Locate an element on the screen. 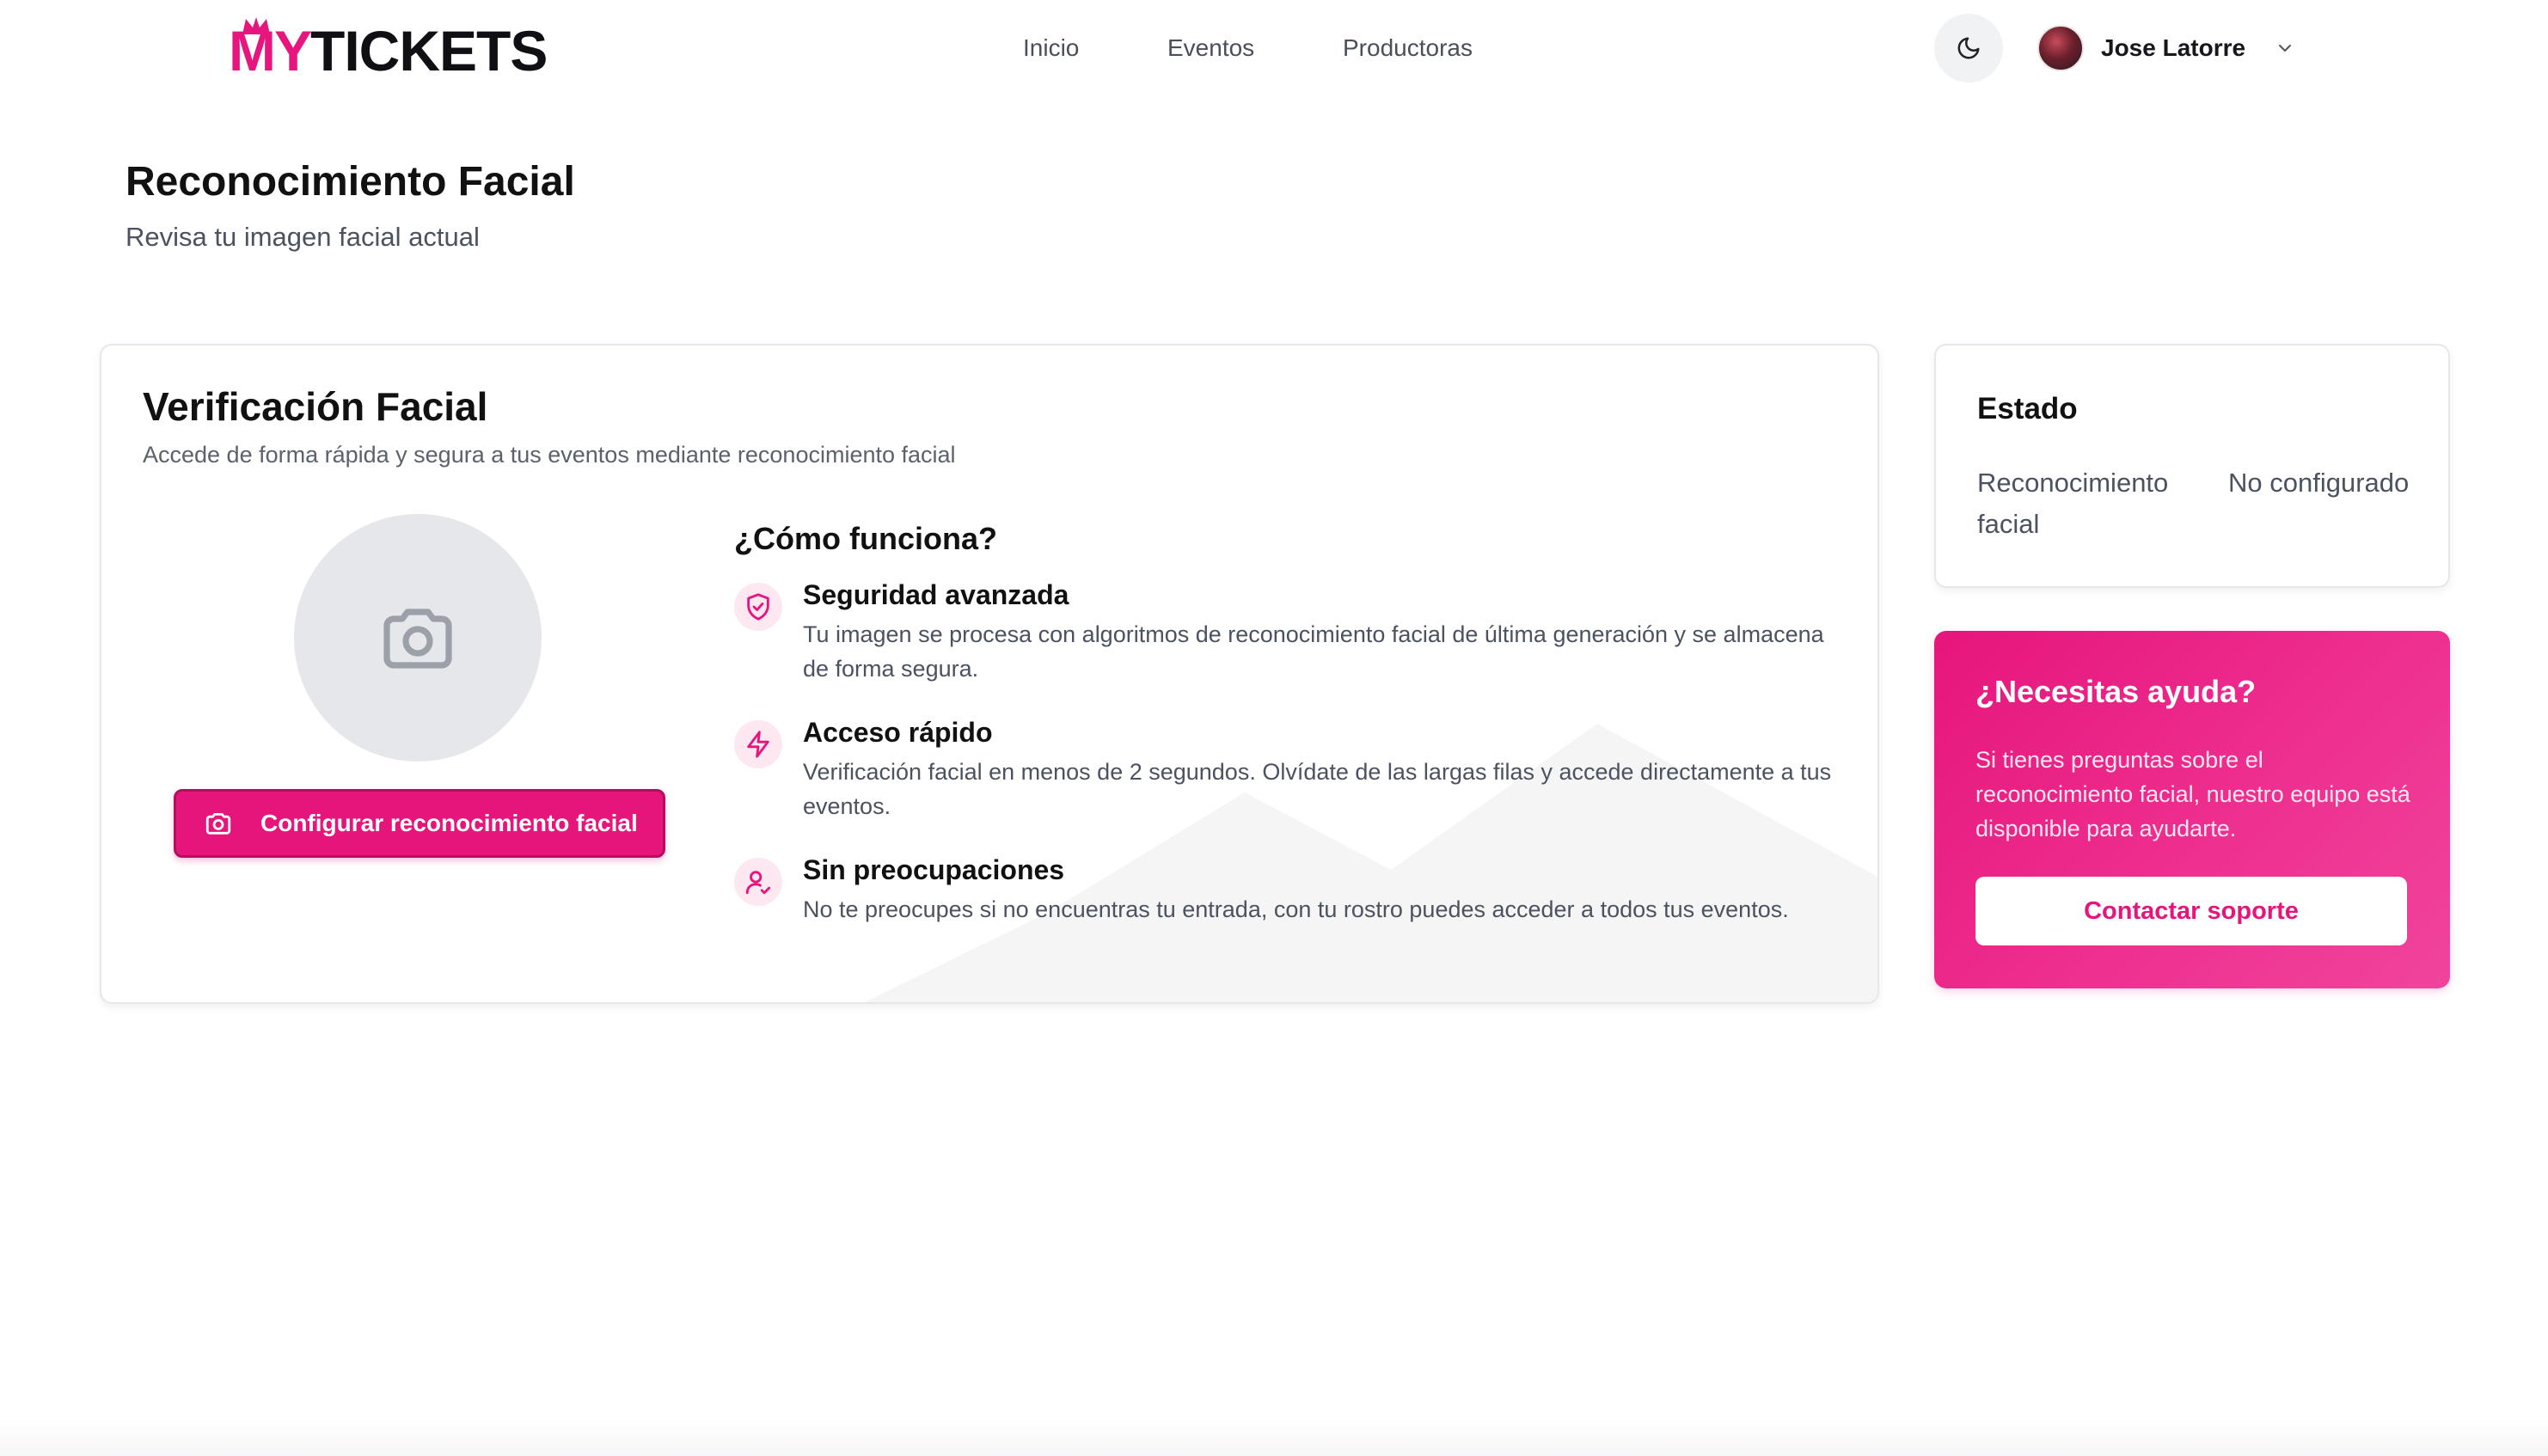 Image resolution: width=2548 pixels, height=1456 pixels. user-name: Jose Latorre is located at coordinates (2173, 48).